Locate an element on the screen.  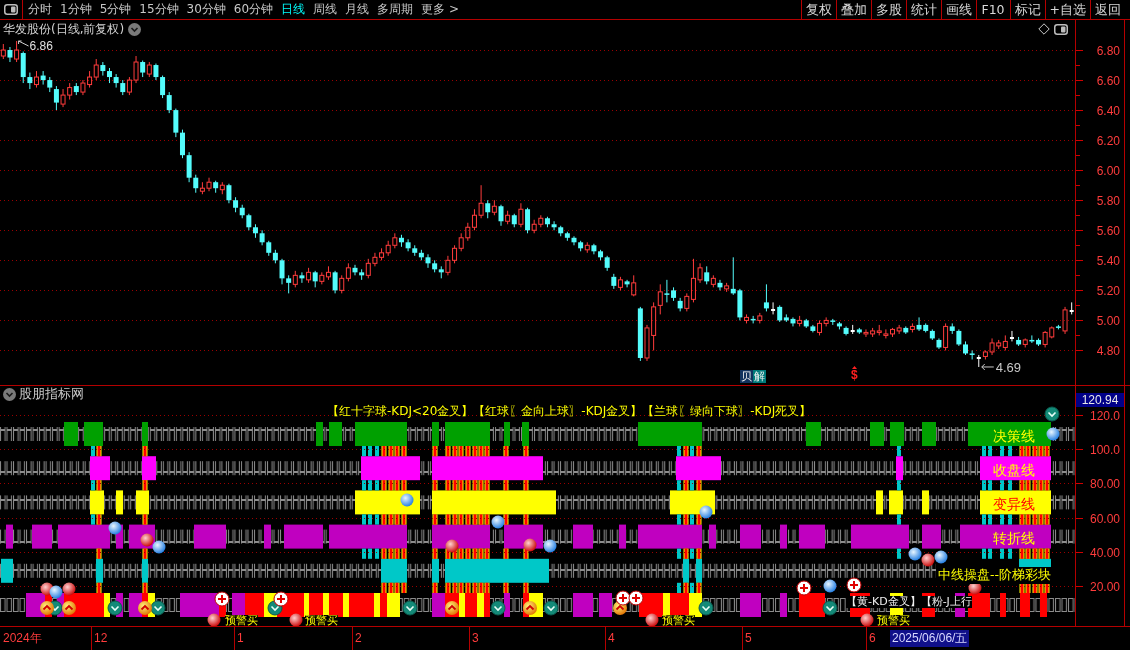
axis-label: 60.00 is located at coordinates (1104, 519).